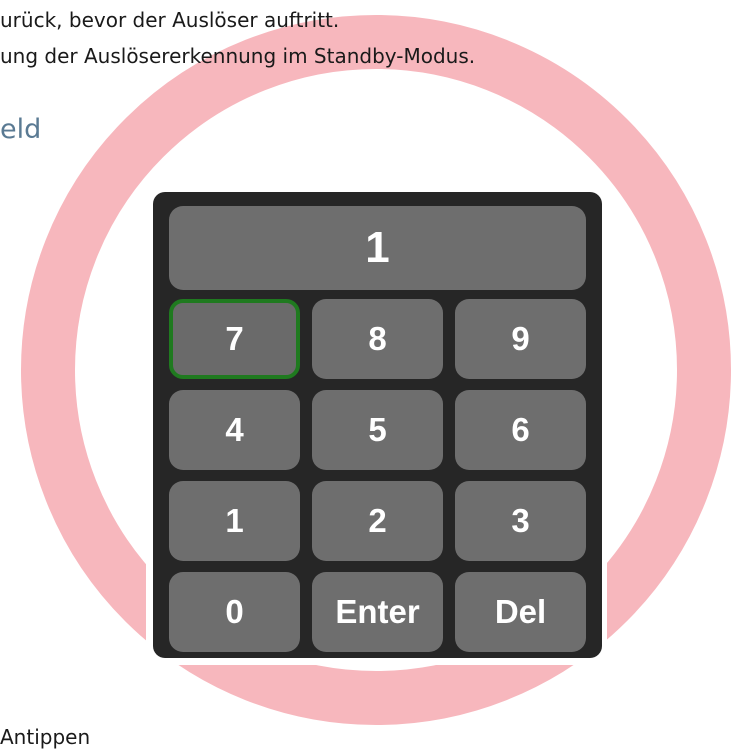 The height and width of the screenshot is (753, 751). Describe the element at coordinates (234, 612) in the screenshot. I see `key-0-button: 0` at that location.